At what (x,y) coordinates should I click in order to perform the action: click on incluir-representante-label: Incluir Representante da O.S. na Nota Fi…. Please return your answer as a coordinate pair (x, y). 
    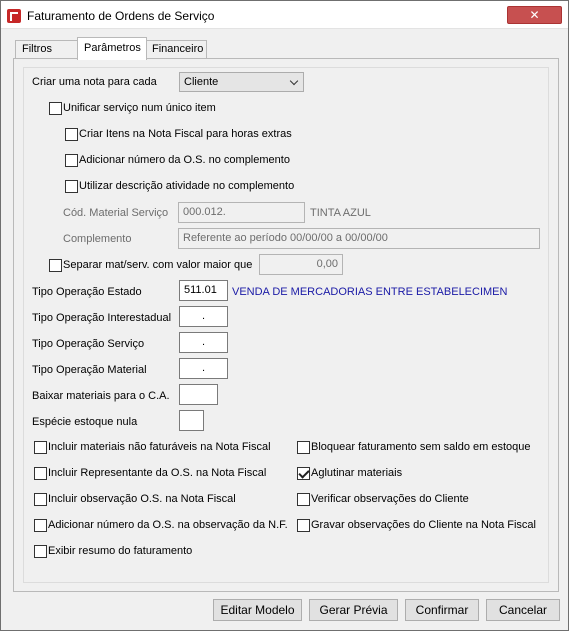
    Looking at the image, I should click on (157, 473).